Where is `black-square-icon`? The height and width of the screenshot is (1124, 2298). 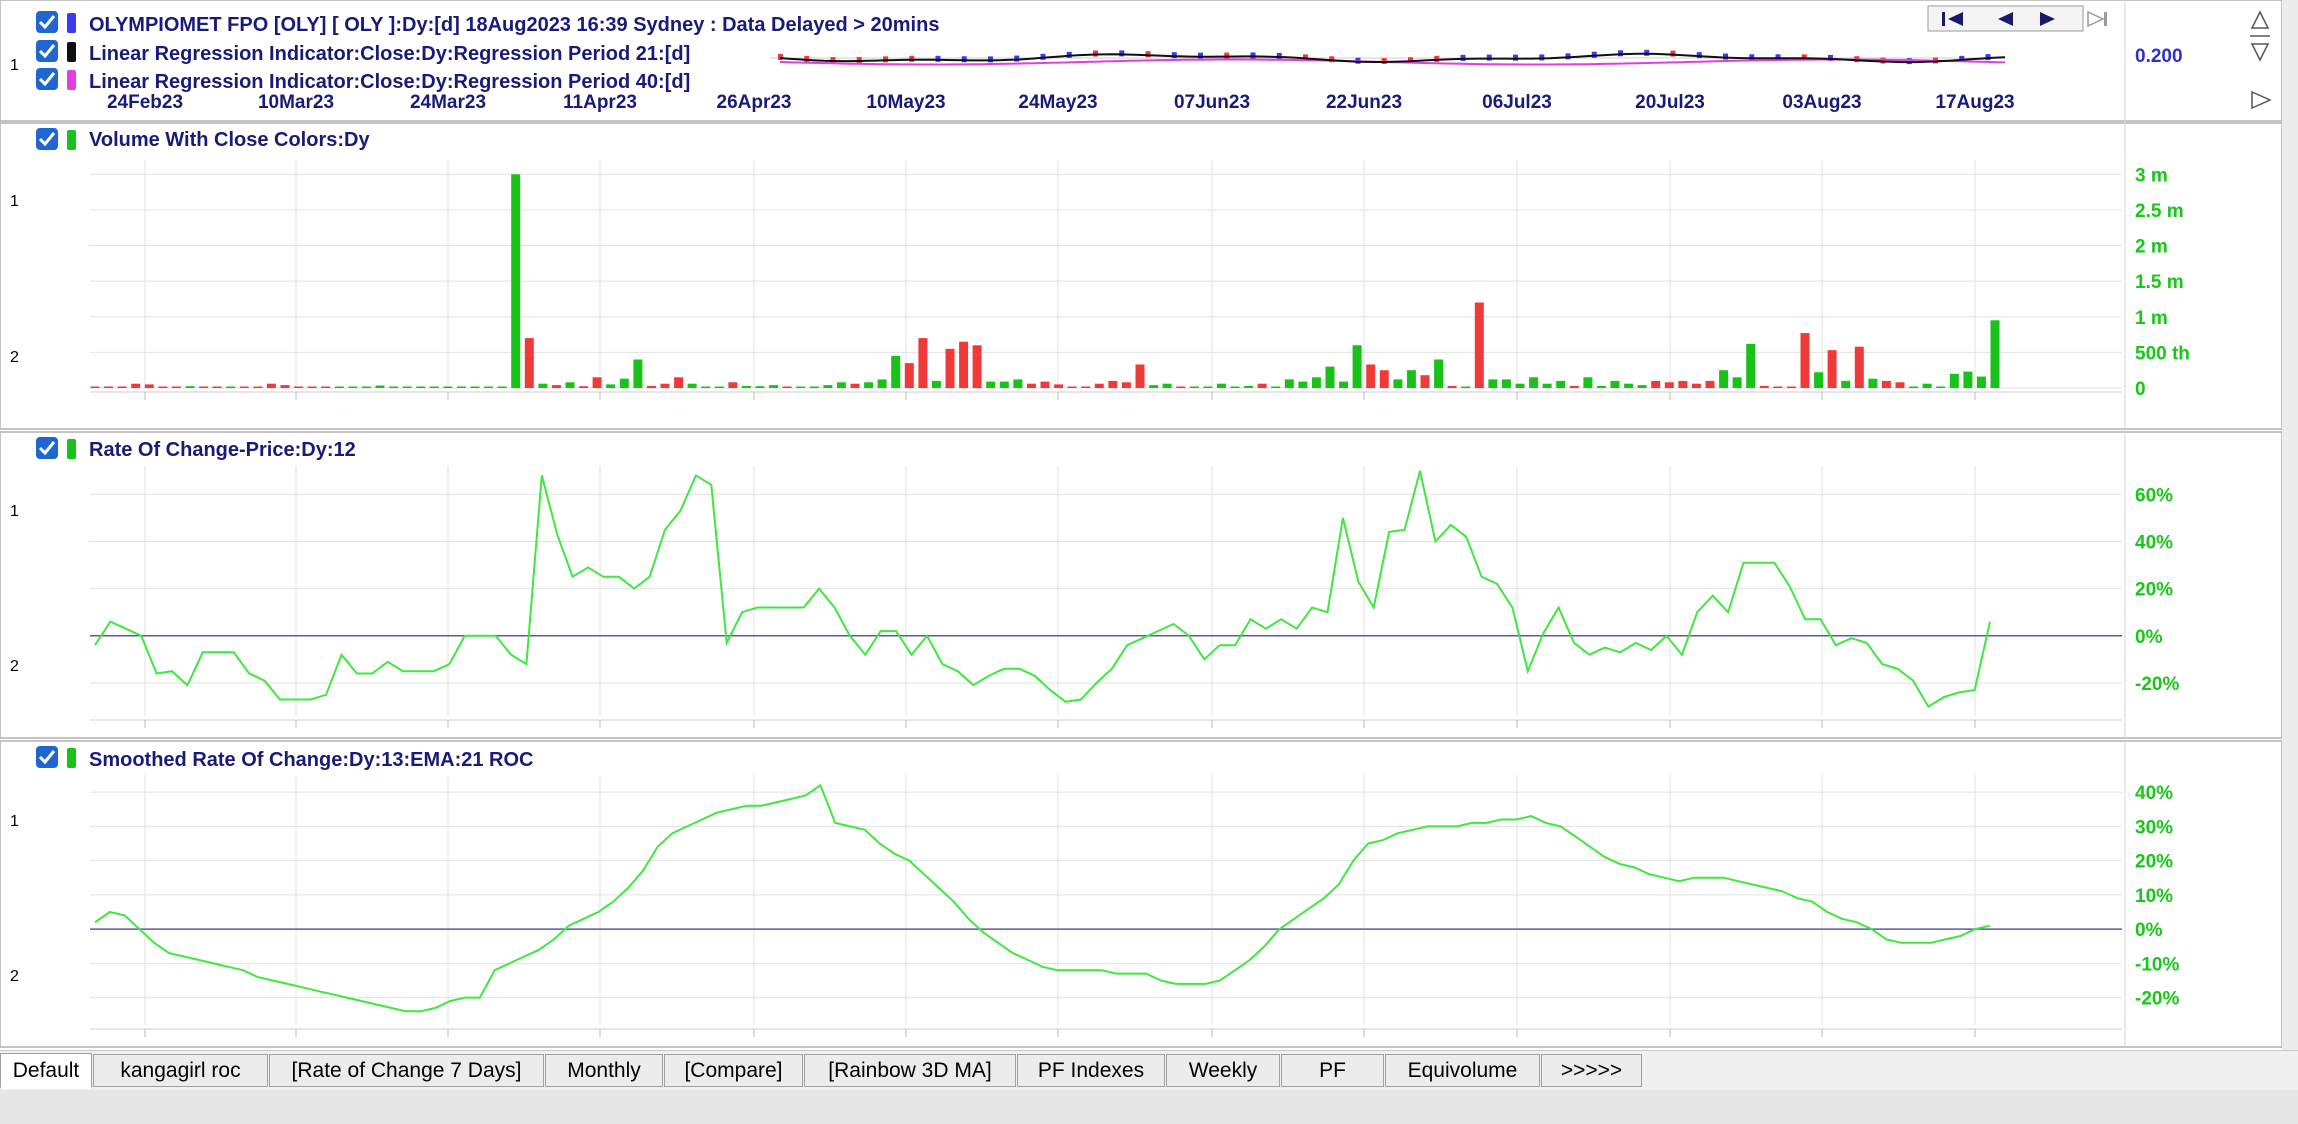
black-square-icon is located at coordinates (71, 52).